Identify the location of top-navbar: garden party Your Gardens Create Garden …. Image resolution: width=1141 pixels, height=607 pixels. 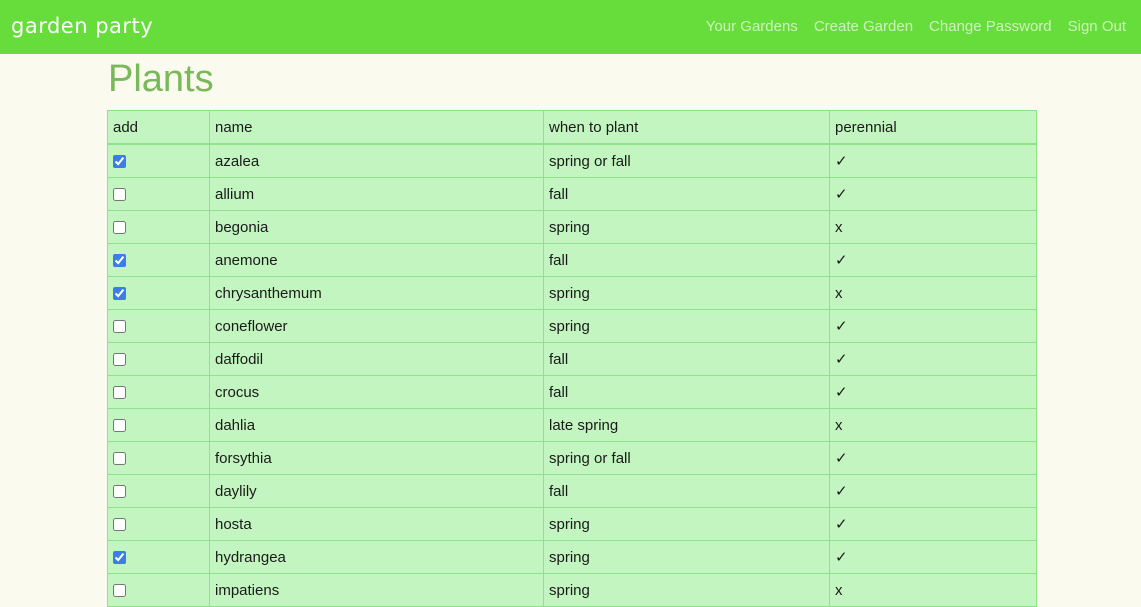
(570, 27).